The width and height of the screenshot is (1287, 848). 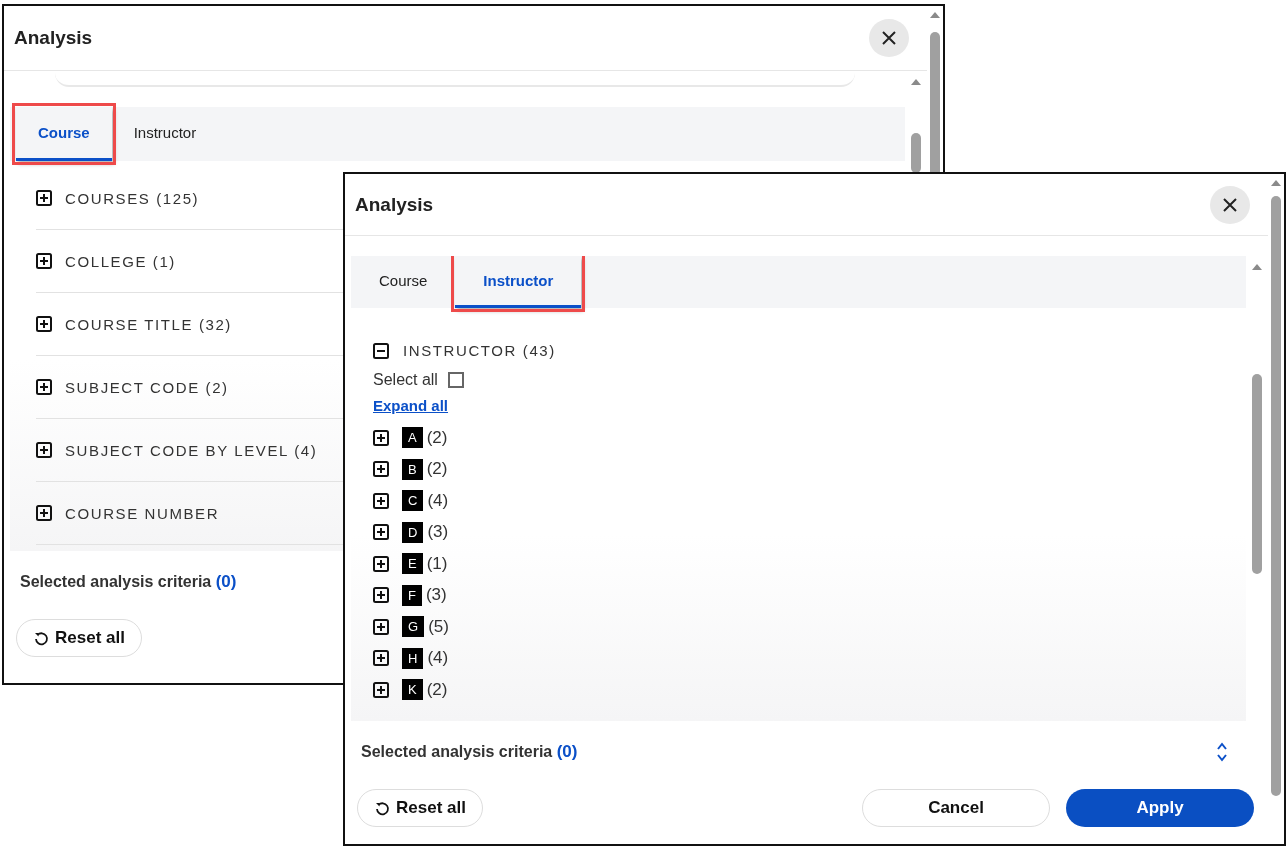 What do you see at coordinates (413, 501) in the screenshot?
I see `letter-label: C` at bounding box center [413, 501].